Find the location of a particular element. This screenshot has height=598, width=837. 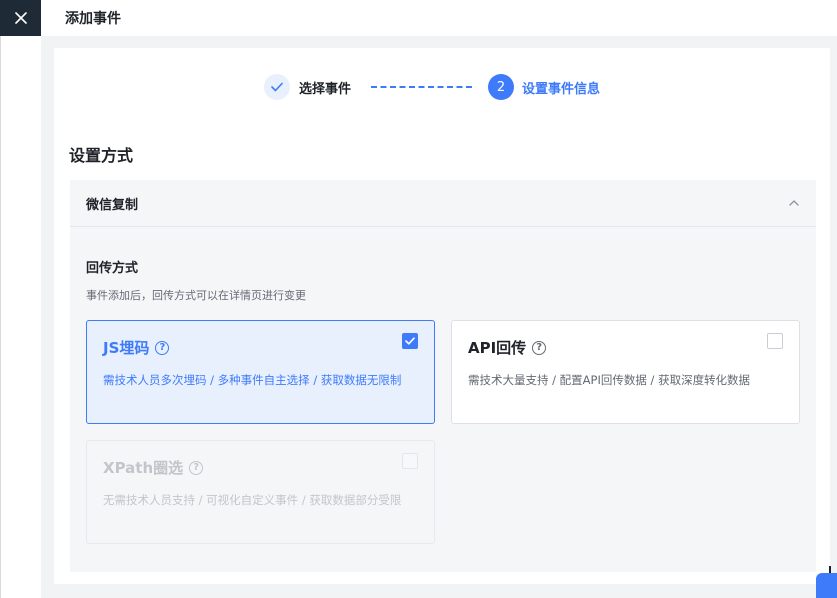

option-api-desc: 需技术大量支持 / 配置API回传数据 / 获取深度转化数据 is located at coordinates (609, 380).